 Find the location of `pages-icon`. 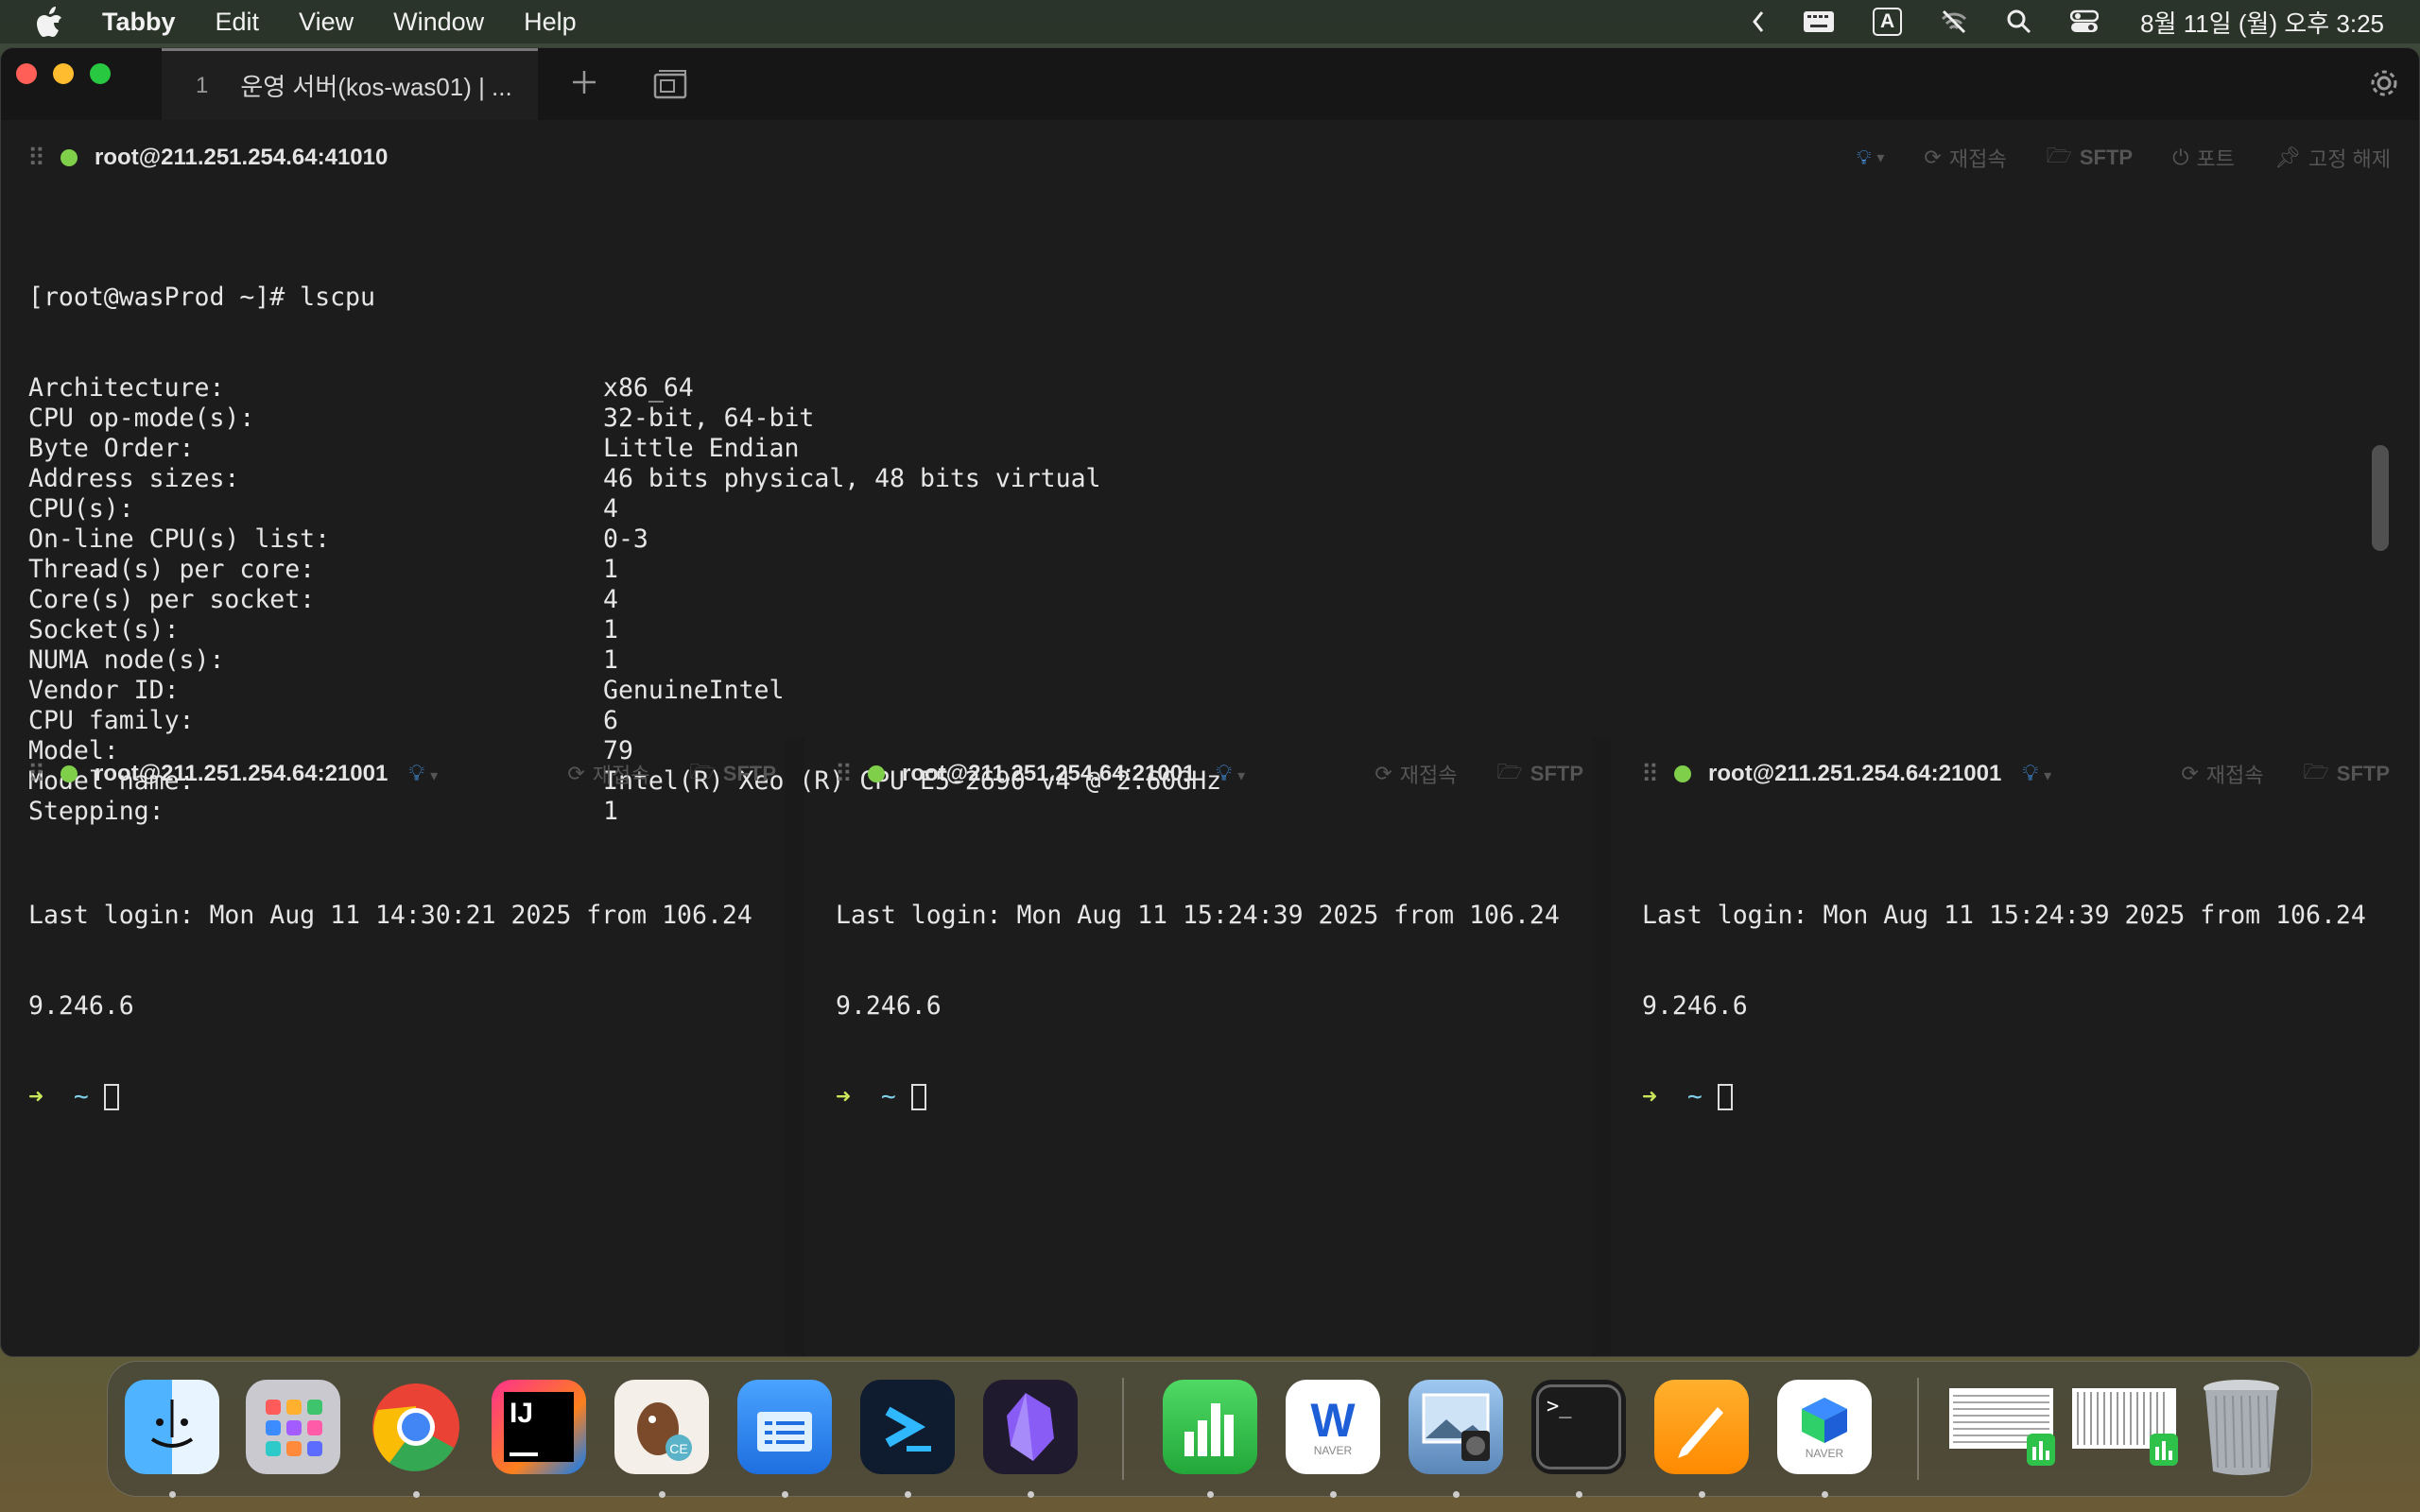

pages-icon is located at coordinates (1701, 1427).